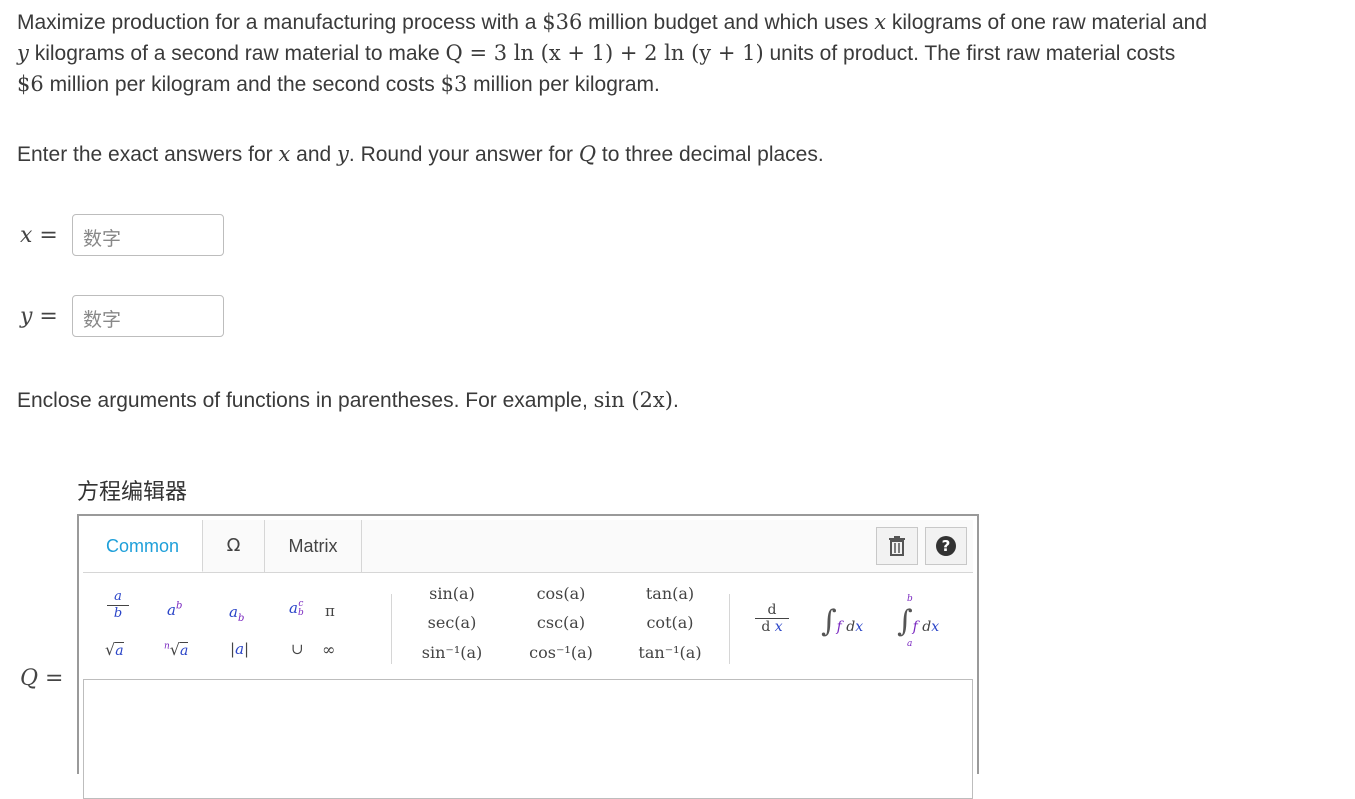 This screenshot has height=799, width=1355. I want to click on fraction-button: a b, so click(118, 605).